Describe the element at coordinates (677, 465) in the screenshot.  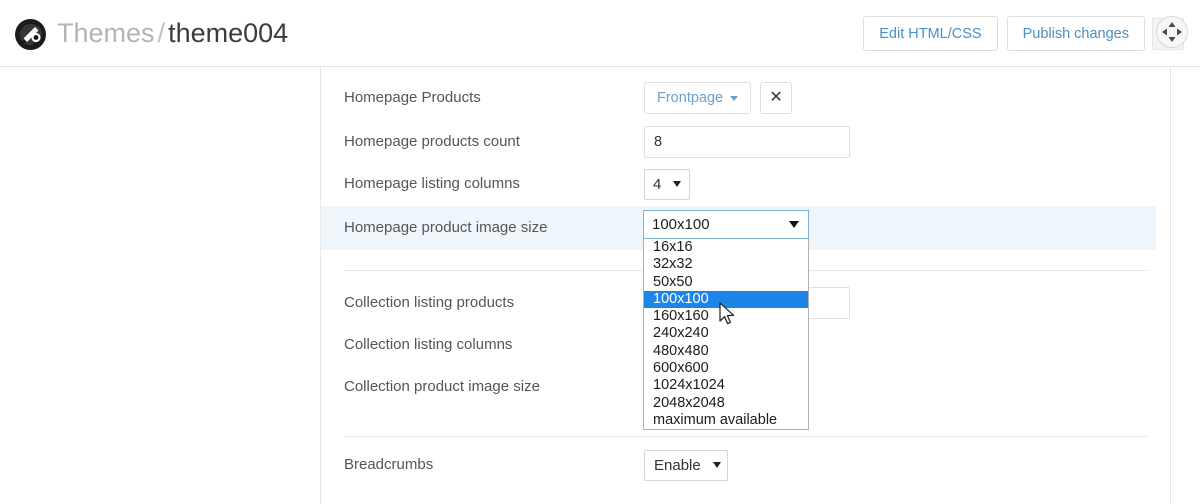
I see `breadcrumbs-select-value: Enable` at that location.